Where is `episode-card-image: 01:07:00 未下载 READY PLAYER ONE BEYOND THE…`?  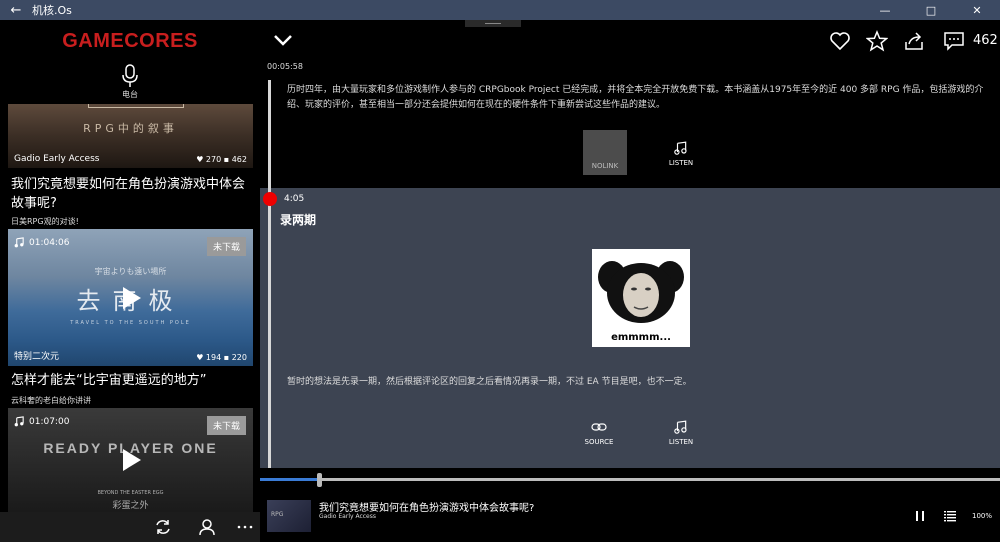 episode-card-image: 01:07:00 未下载 READY PLAYER ONE BEYOND THE… is located at coordinates (130, 460).